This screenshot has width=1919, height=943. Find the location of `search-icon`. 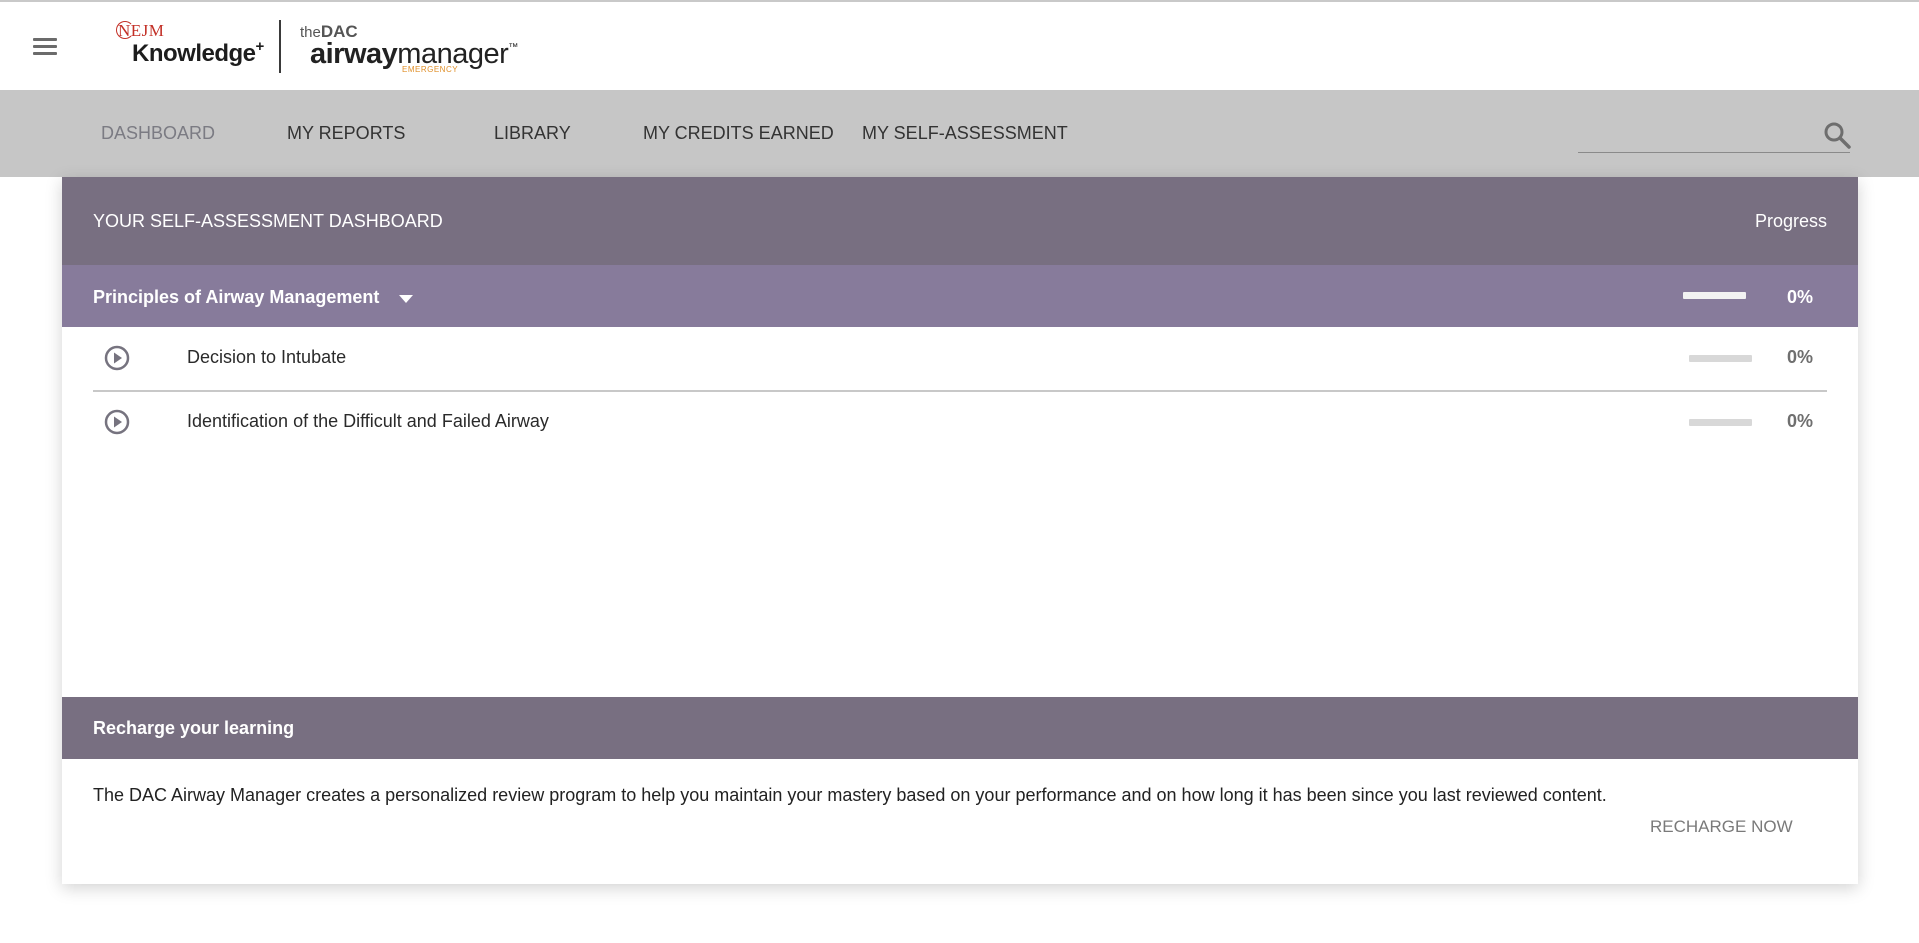

search-icon is located at coordinates (1837, 135).